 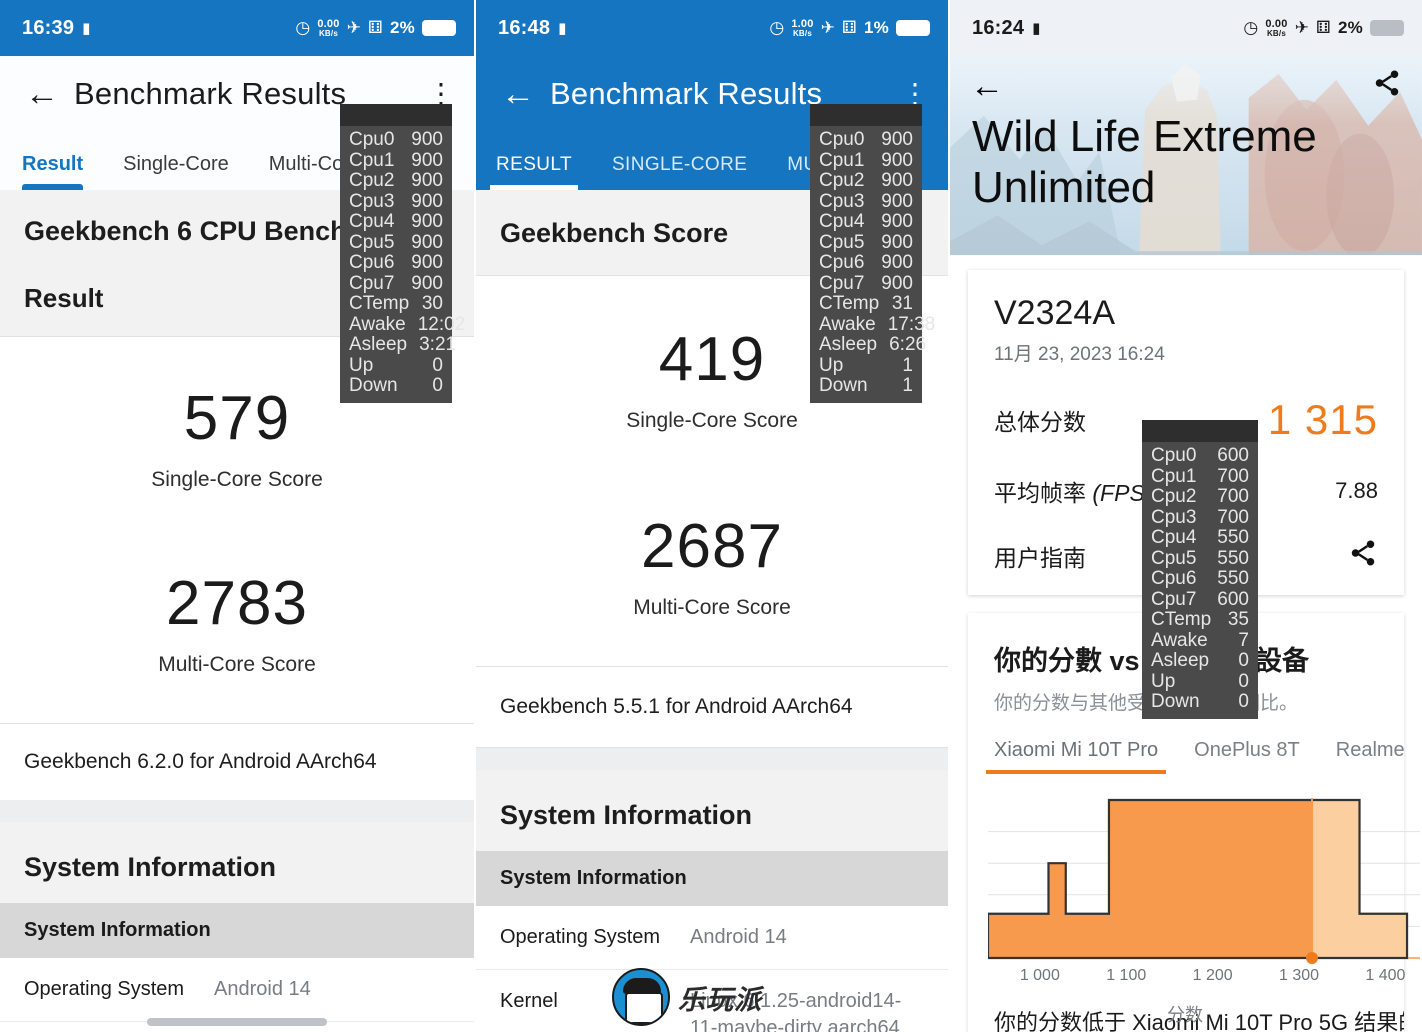 I want to click on overlay-row: Cpu1 700, so click(x=1200, y=477).